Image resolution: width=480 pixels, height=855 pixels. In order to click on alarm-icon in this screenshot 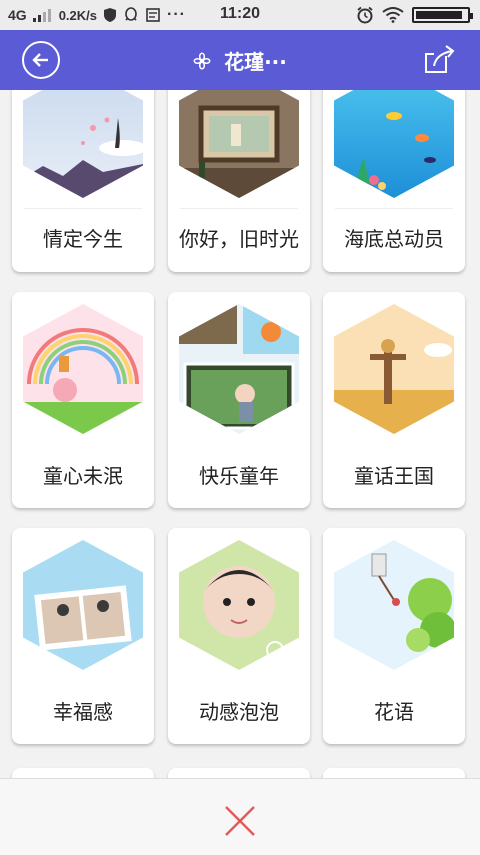, I will do `click(365, 15)`.